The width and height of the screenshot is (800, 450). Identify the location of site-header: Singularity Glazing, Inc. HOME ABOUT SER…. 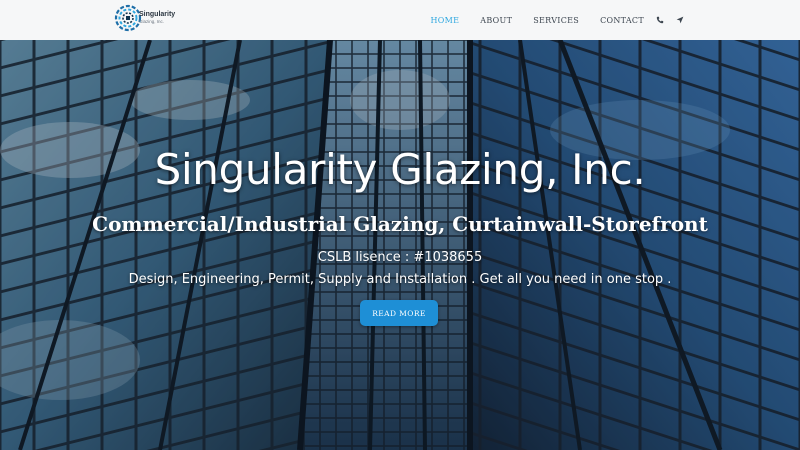
(400, 20).